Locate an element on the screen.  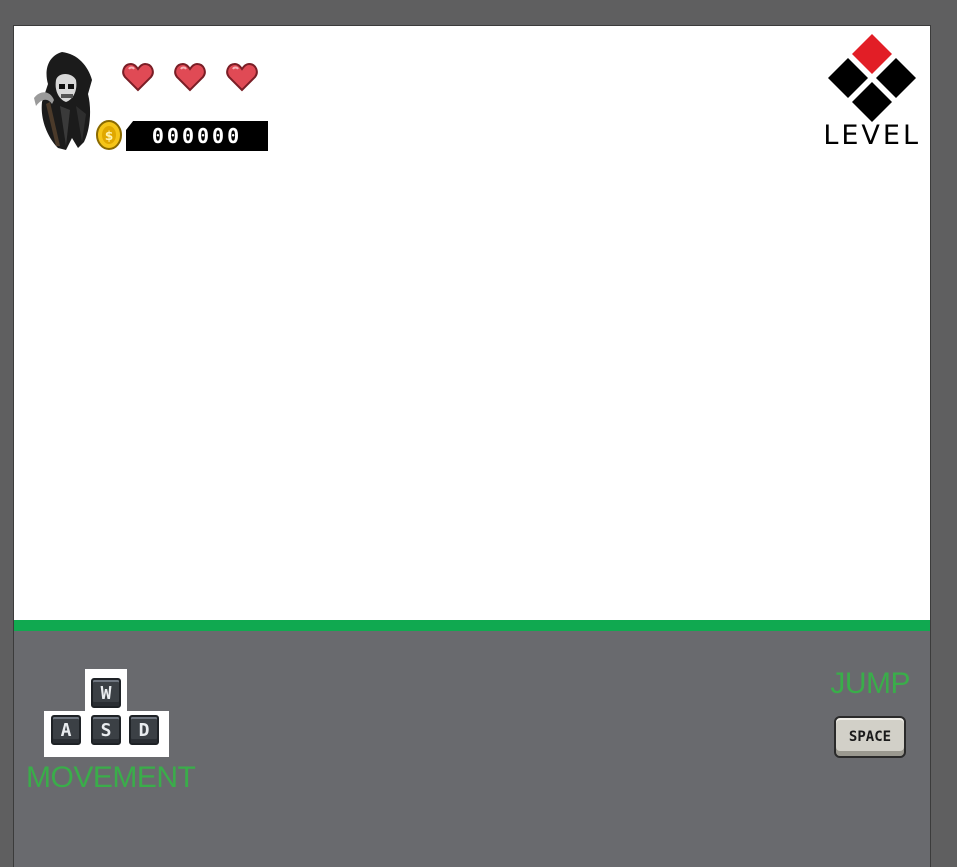
movement-label: MOVEMENT is located at coordinates (111, 777).